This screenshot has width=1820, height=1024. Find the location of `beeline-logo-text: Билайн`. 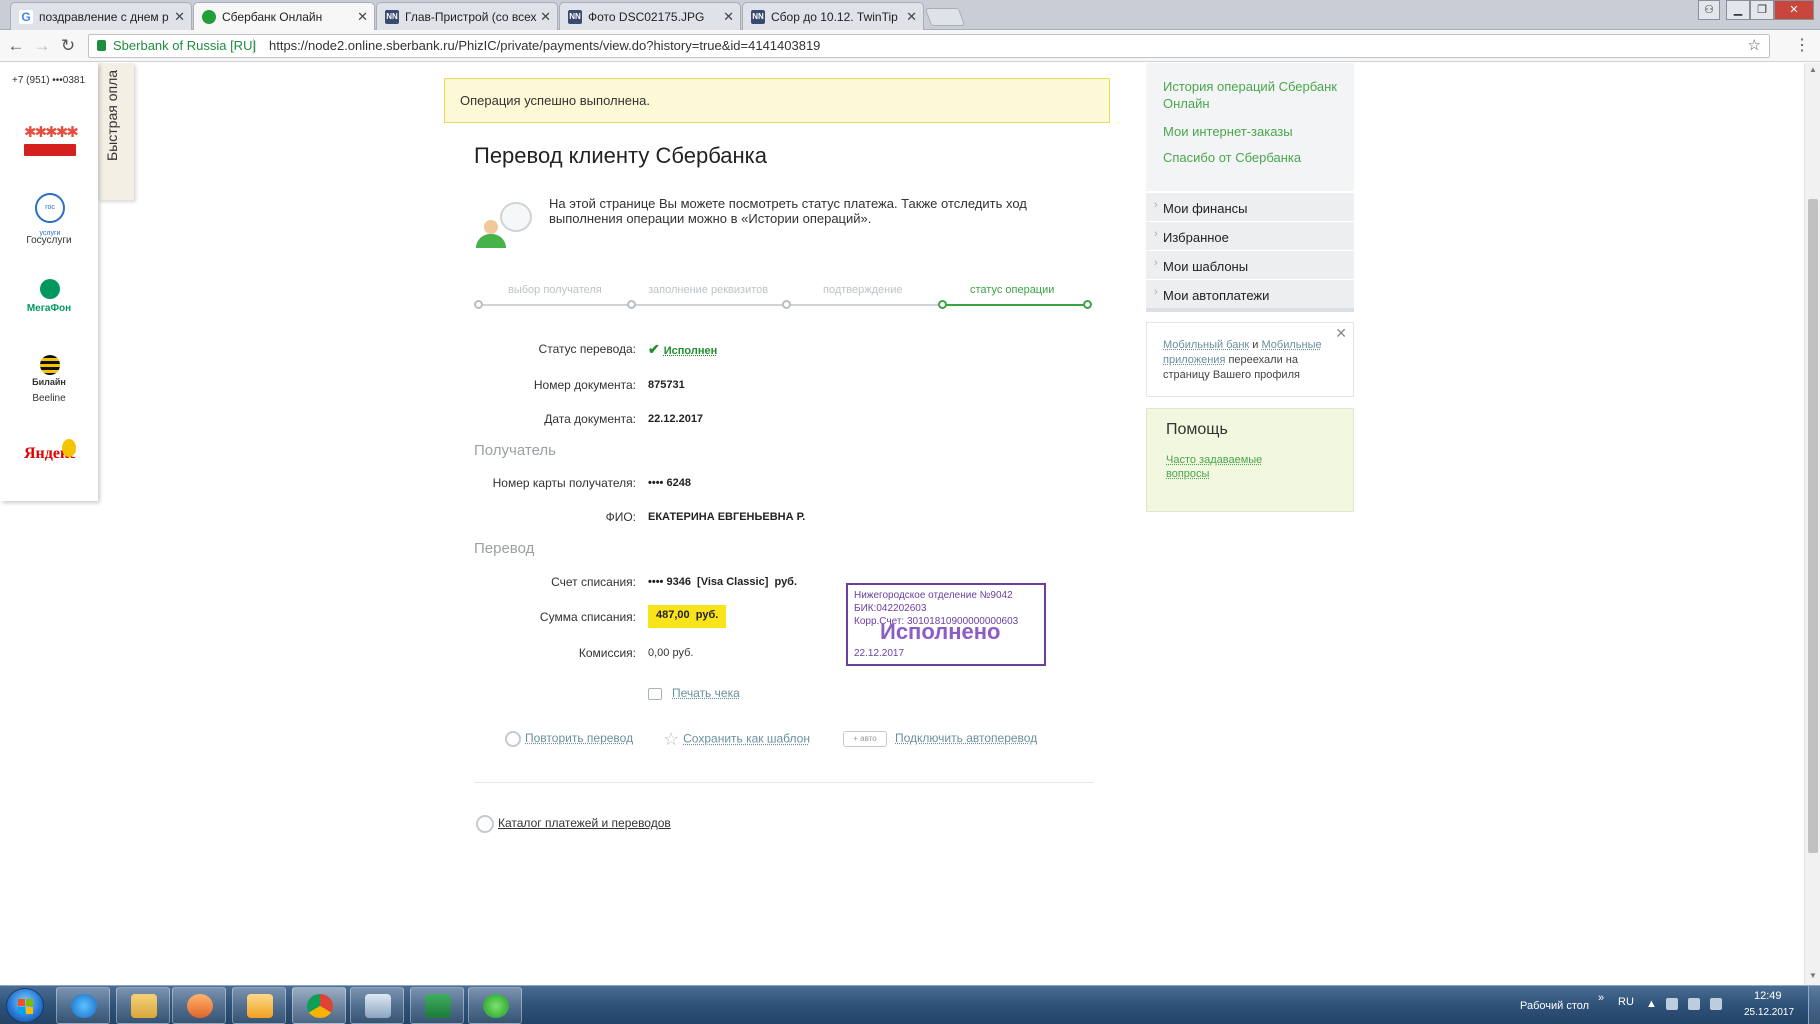

beeline-logo-text: Билайн is located at coordinates (49, 382).